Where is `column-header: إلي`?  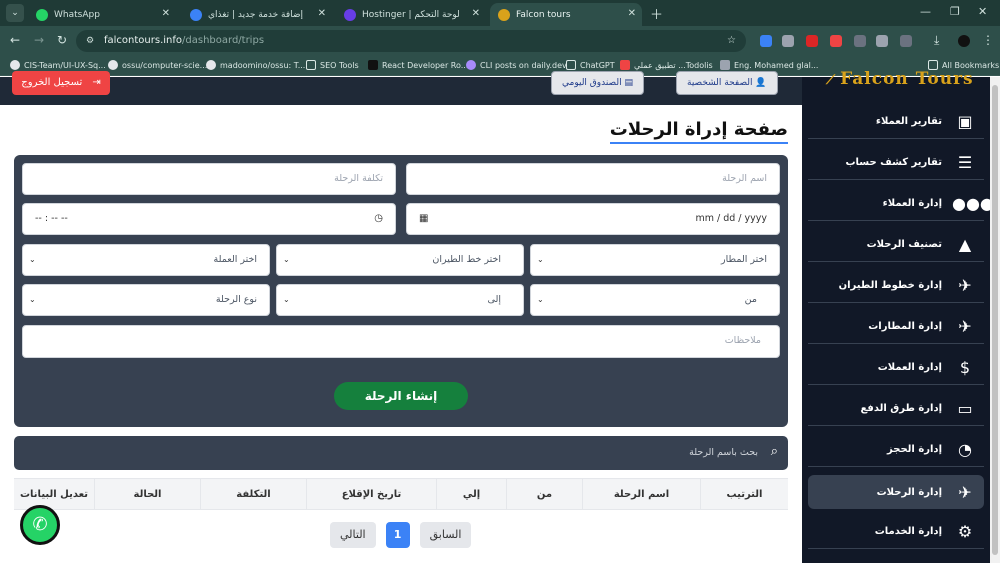
column-header: إلي is located at coordinates (471, 494).